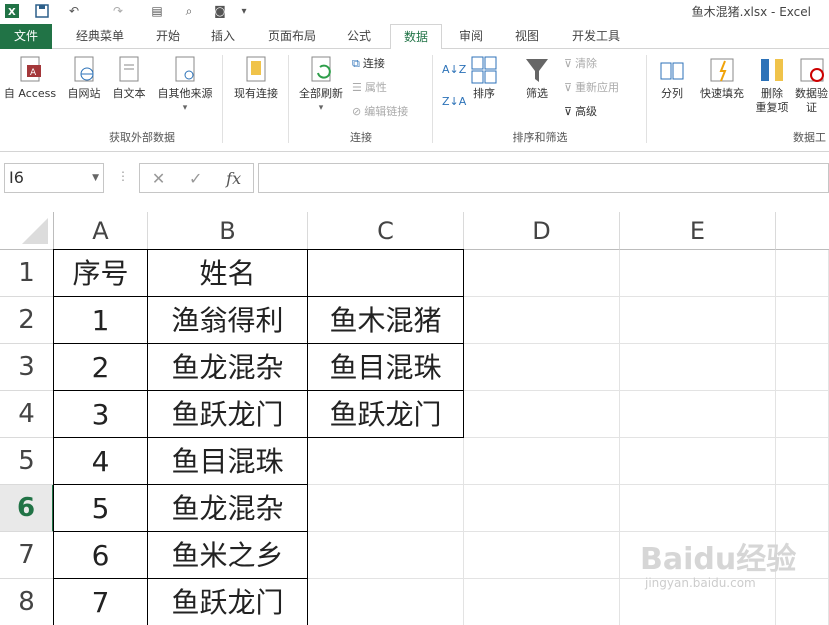 This screenshot has width=829, height=625. Describe the element at coordinates (223, 36) in the screenshot. I see `tab-insert: 插入` at that location.